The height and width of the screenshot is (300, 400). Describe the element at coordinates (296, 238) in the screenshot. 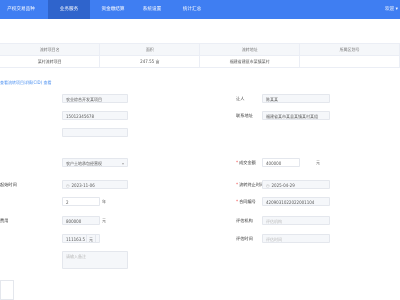

I see `eval-time-field: 评估时间` at that location.